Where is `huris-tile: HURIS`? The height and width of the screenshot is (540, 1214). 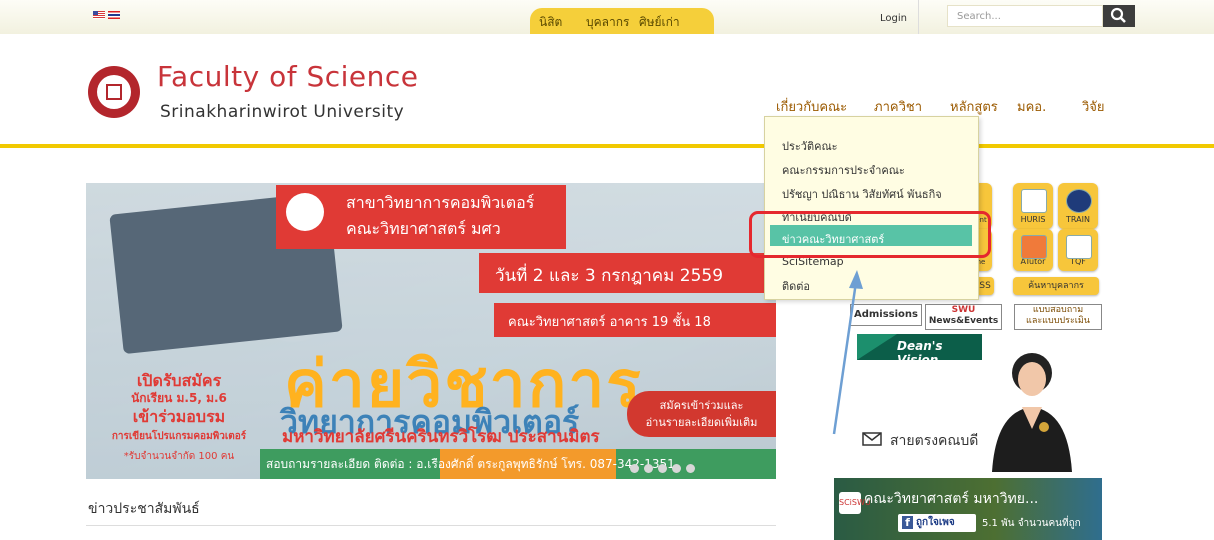
huris-tile: HURIS is located at coordinates (1033, 206).